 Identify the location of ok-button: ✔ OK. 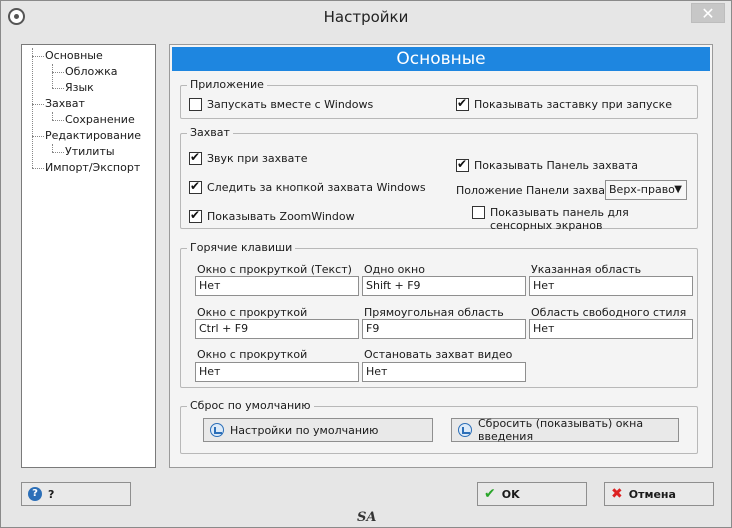
(532, 494).